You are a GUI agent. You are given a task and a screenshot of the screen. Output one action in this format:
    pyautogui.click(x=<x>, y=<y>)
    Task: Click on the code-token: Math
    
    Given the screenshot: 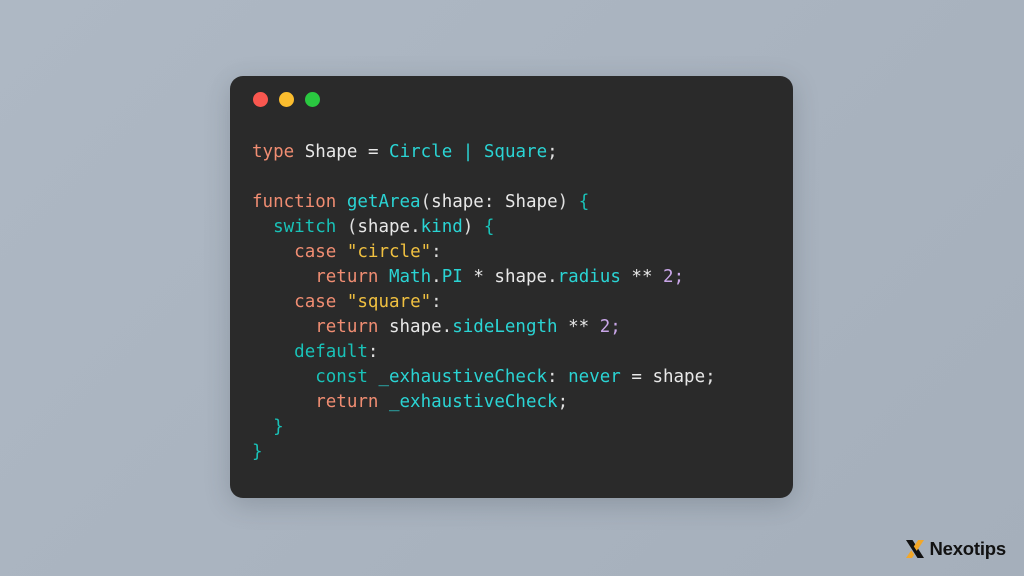 What is the action you would take?
    pyautogui.click(x=410, y=277)
    